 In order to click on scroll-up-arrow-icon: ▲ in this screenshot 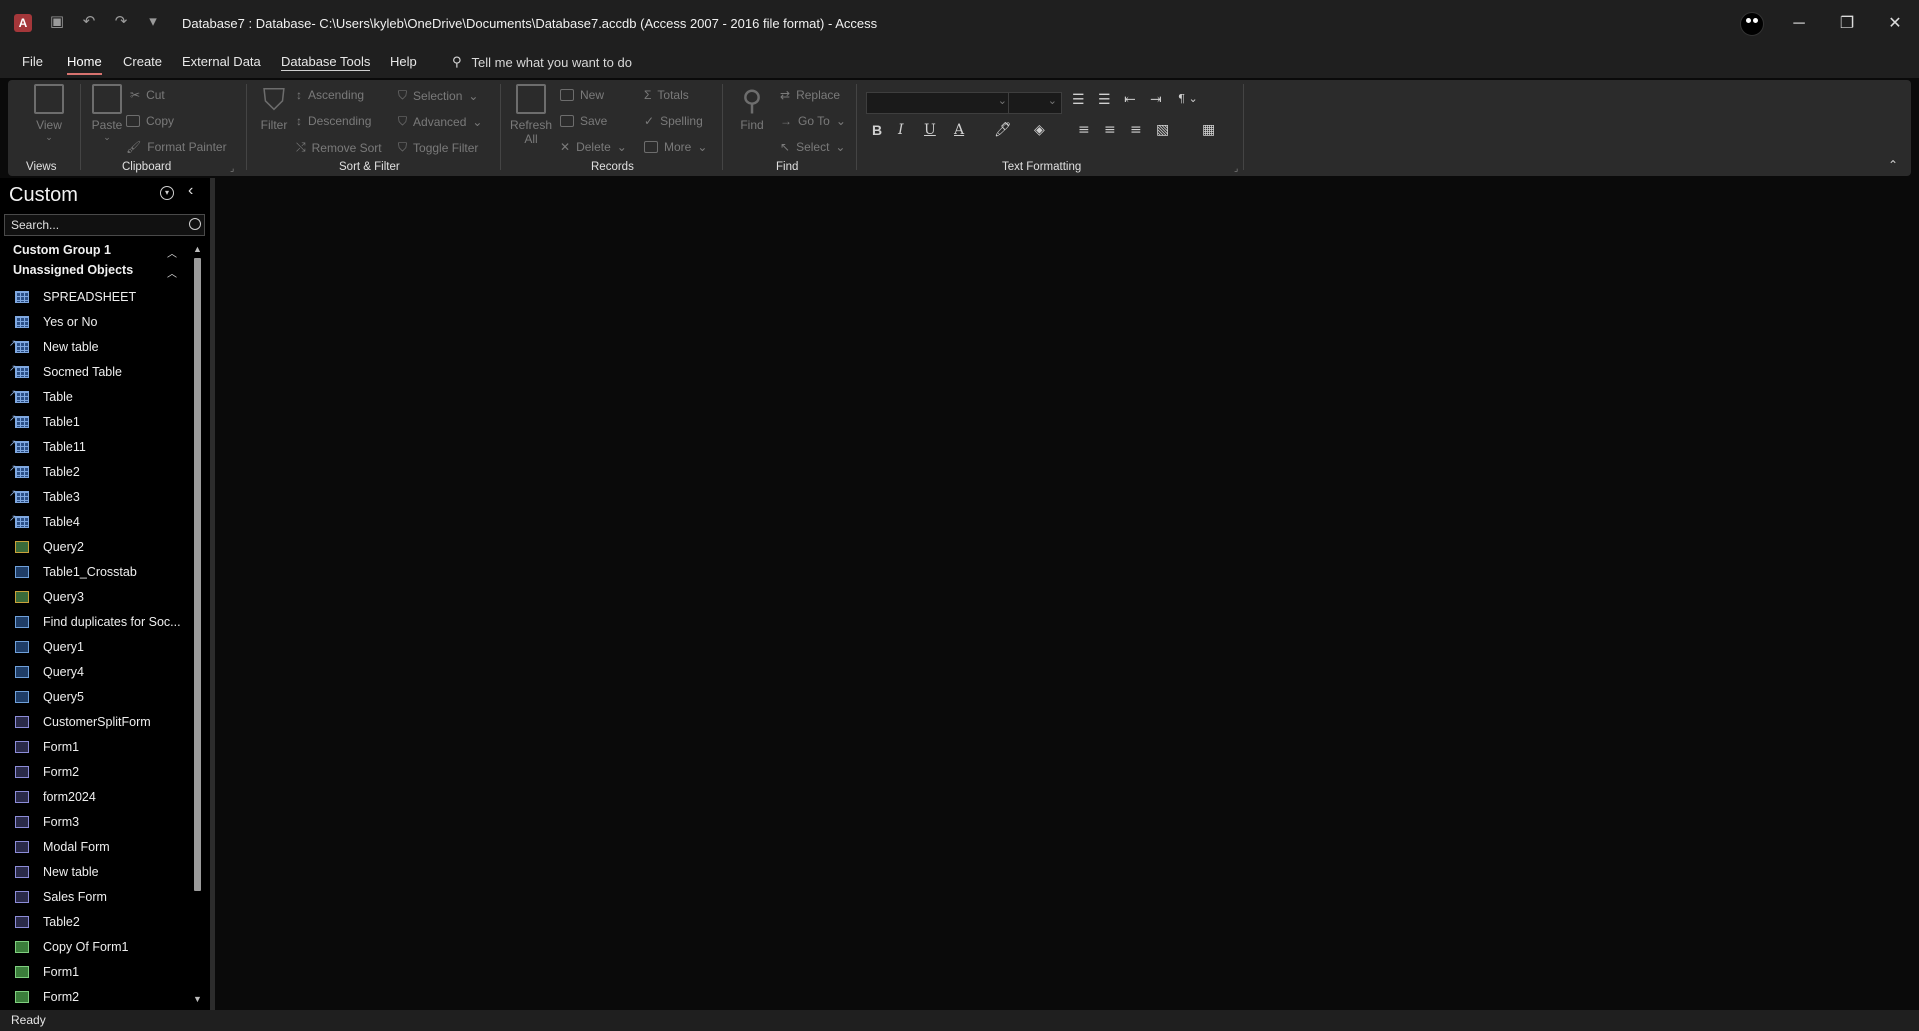, I will do `click(197, 249)`.